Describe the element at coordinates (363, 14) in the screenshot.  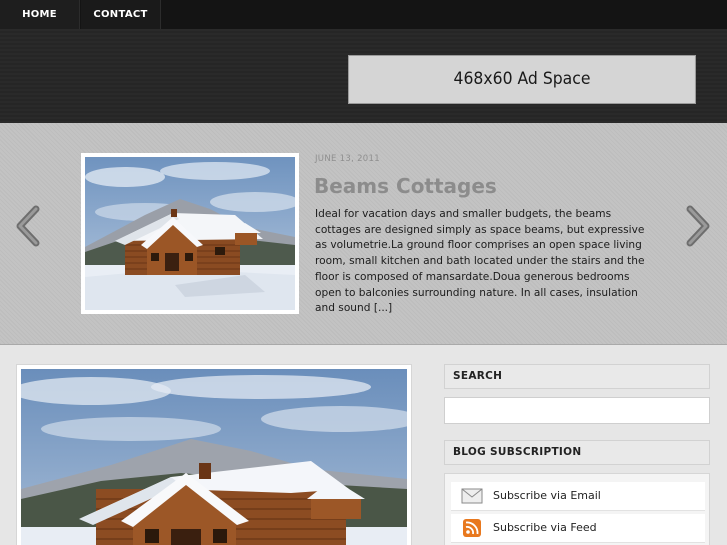
I see `top-navigation: HOME CONTACT` at that location.